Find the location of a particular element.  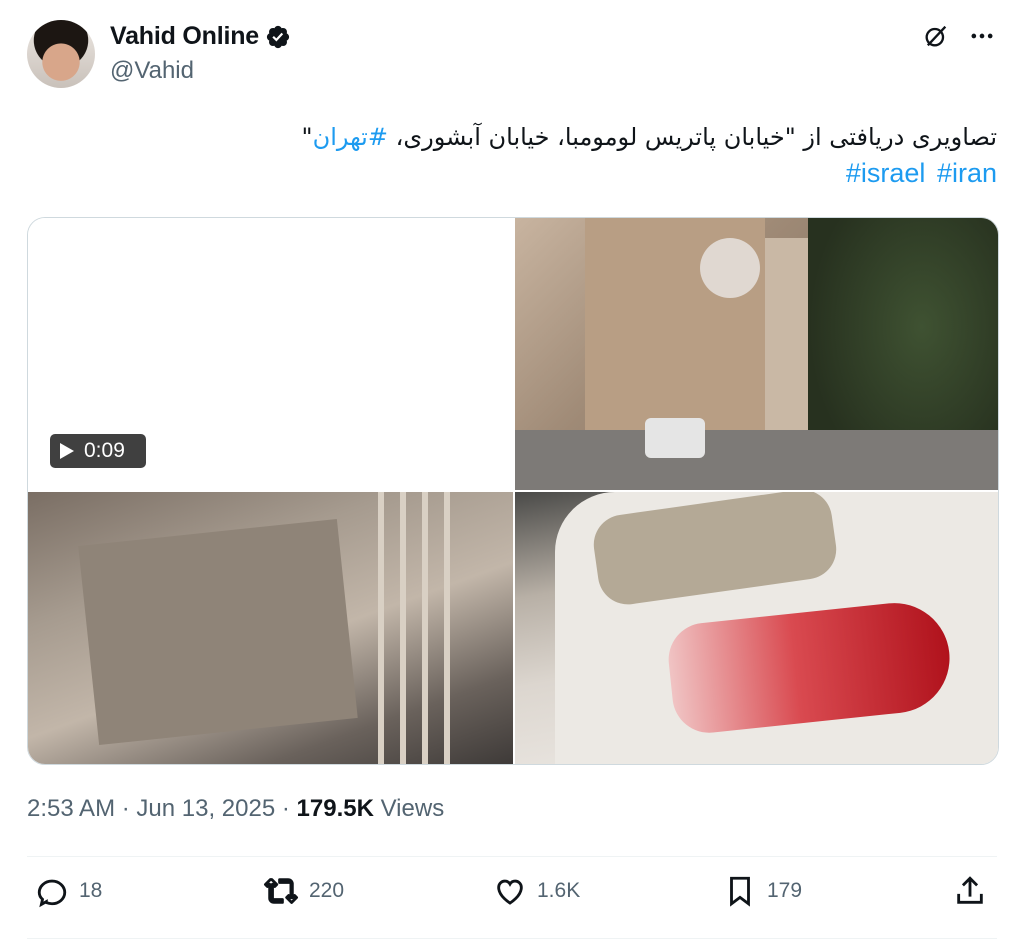

tweet-text-end: " is located at coordinates (307, 137).